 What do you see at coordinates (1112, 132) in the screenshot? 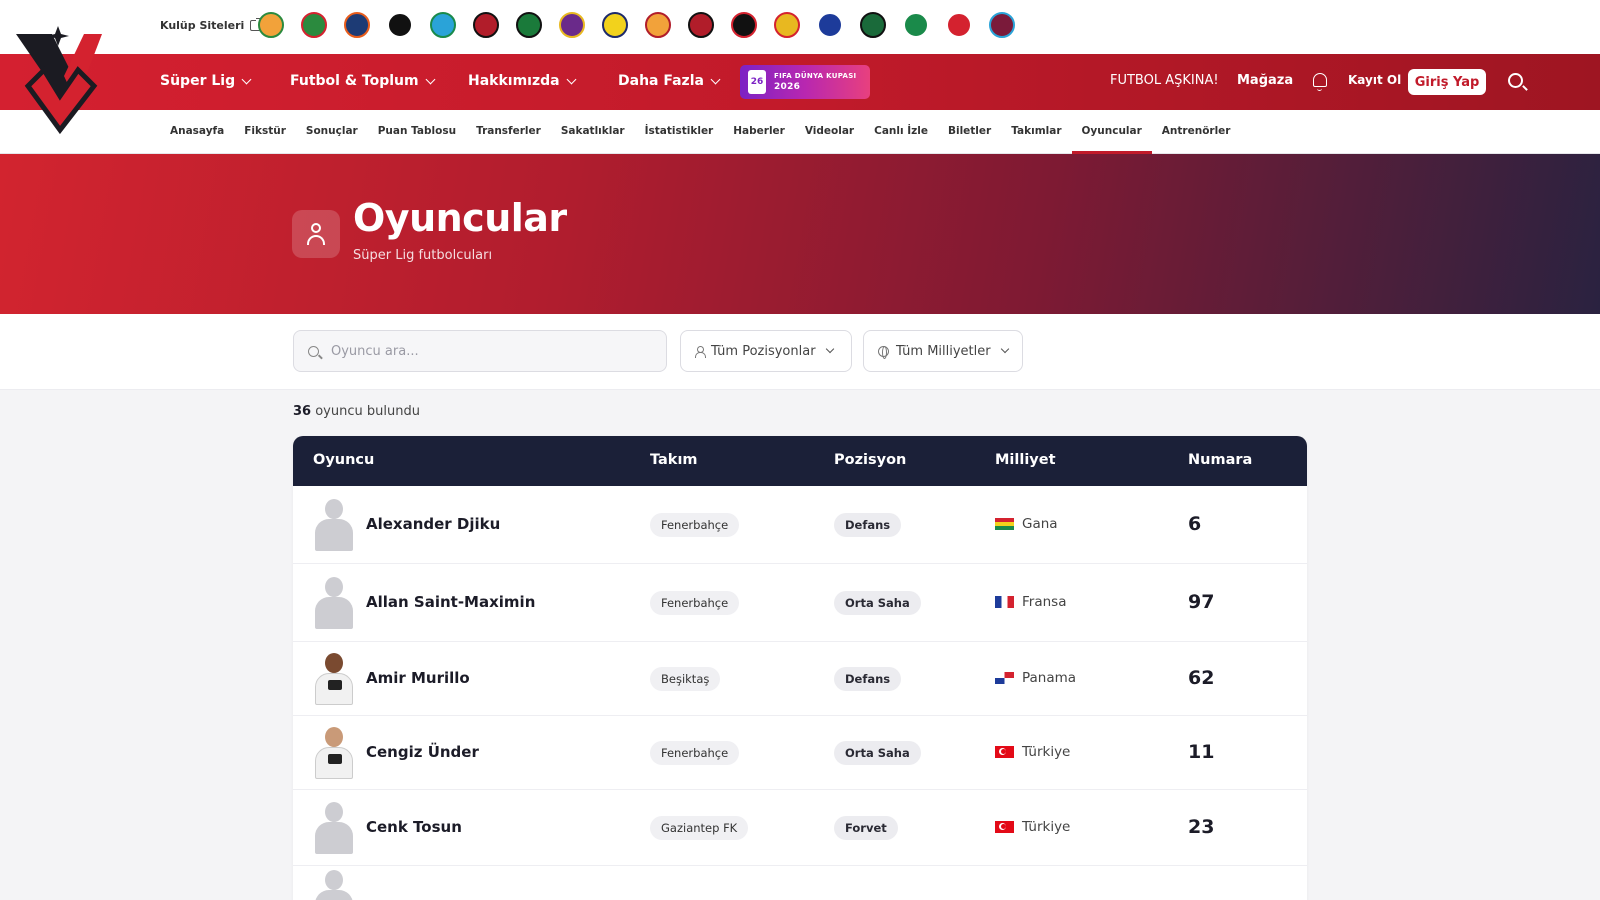
I see `subnav-item: Oyuncular` at bounding box center [1112, 132].